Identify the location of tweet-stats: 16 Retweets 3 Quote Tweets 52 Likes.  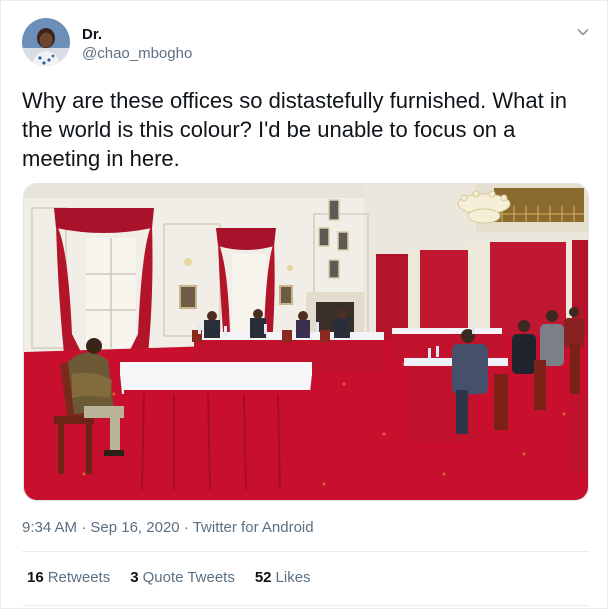
(169, 577).